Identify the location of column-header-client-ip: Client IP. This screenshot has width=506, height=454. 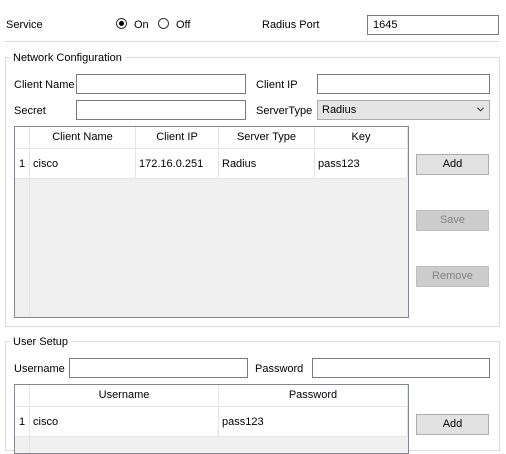
(177, 138).